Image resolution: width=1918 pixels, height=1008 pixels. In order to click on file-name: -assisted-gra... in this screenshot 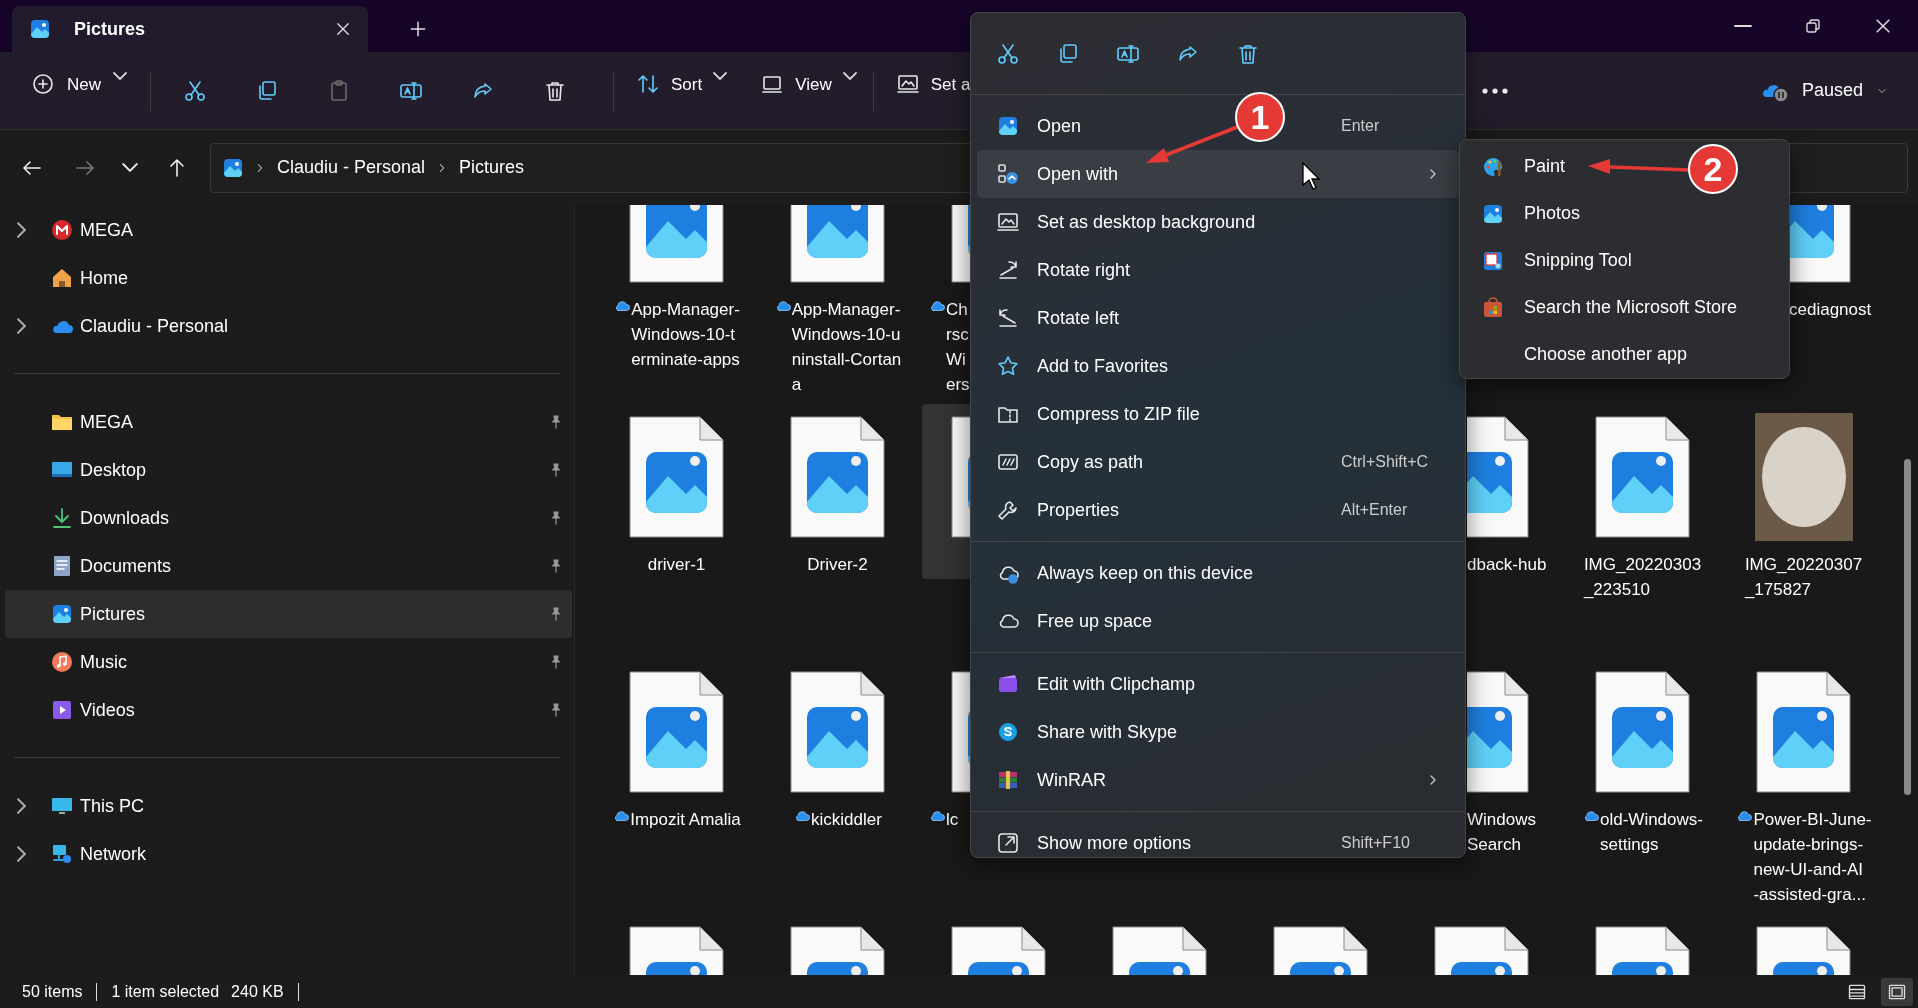, I will do `click(1810, 895)`.